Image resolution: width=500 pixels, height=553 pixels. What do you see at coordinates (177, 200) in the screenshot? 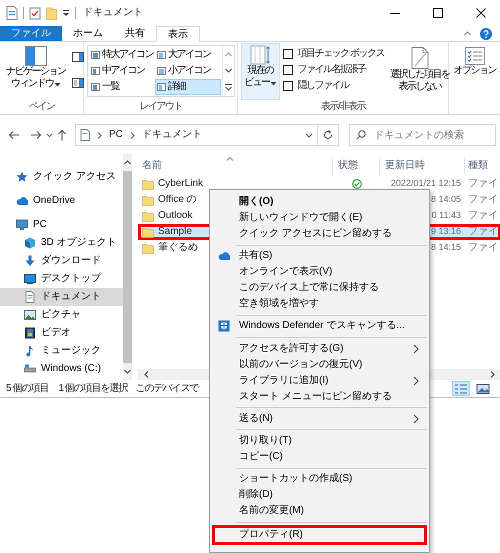
I see `file-name: Office の` at bounding box center [177, 200].